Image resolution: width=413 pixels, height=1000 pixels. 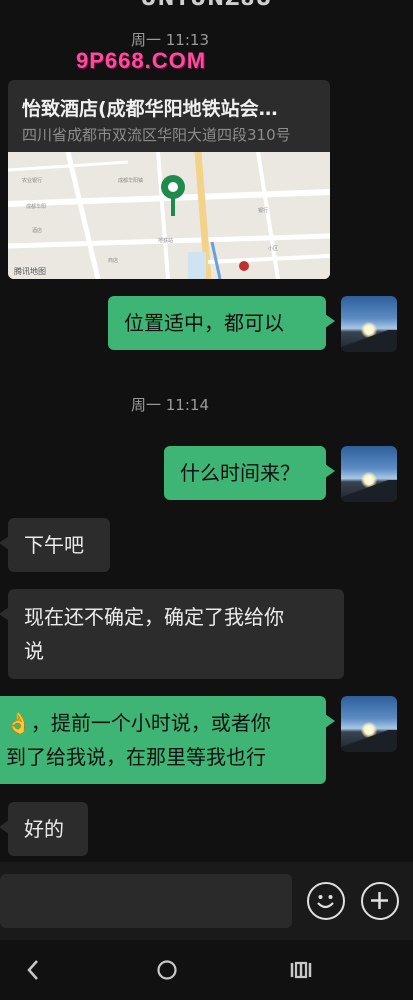 What do you see at coordinates (173, 195) in the screenshot?
I see `location-pin-icon` at bounding box center [173, 195].